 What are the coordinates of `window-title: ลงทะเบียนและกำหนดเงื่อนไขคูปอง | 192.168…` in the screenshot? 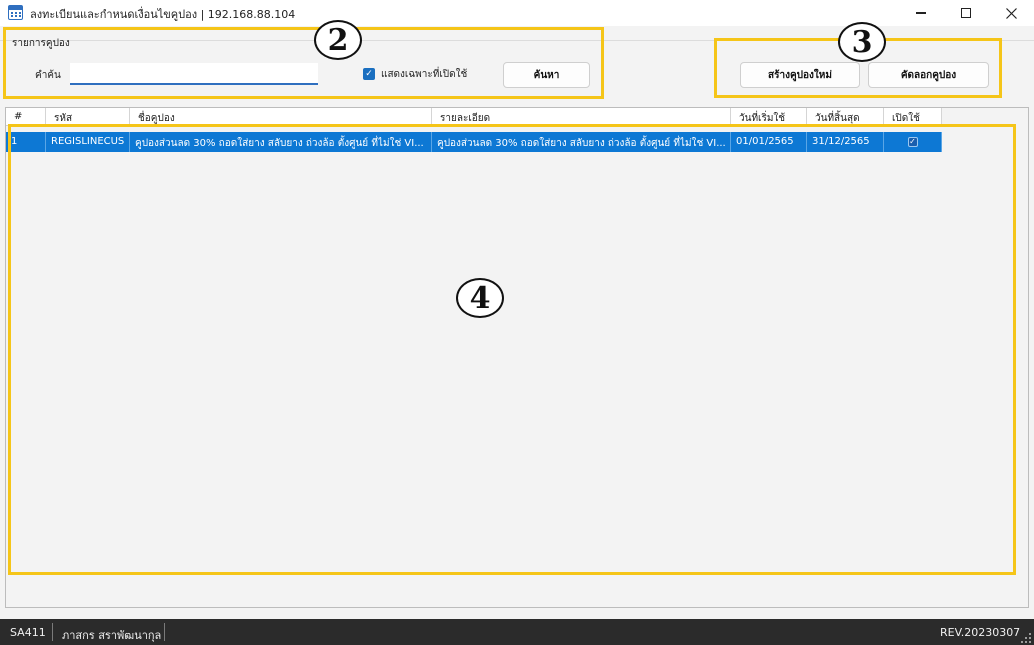 It's located at (163, 14).